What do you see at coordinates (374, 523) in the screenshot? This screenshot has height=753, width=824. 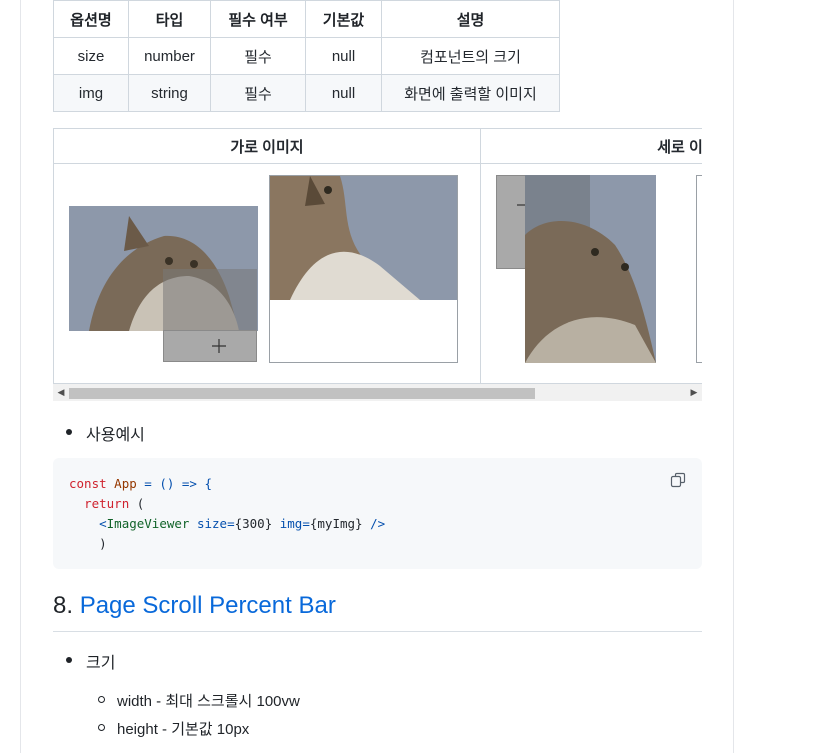 I see `code-text: />` at bounding box center [374, 523].